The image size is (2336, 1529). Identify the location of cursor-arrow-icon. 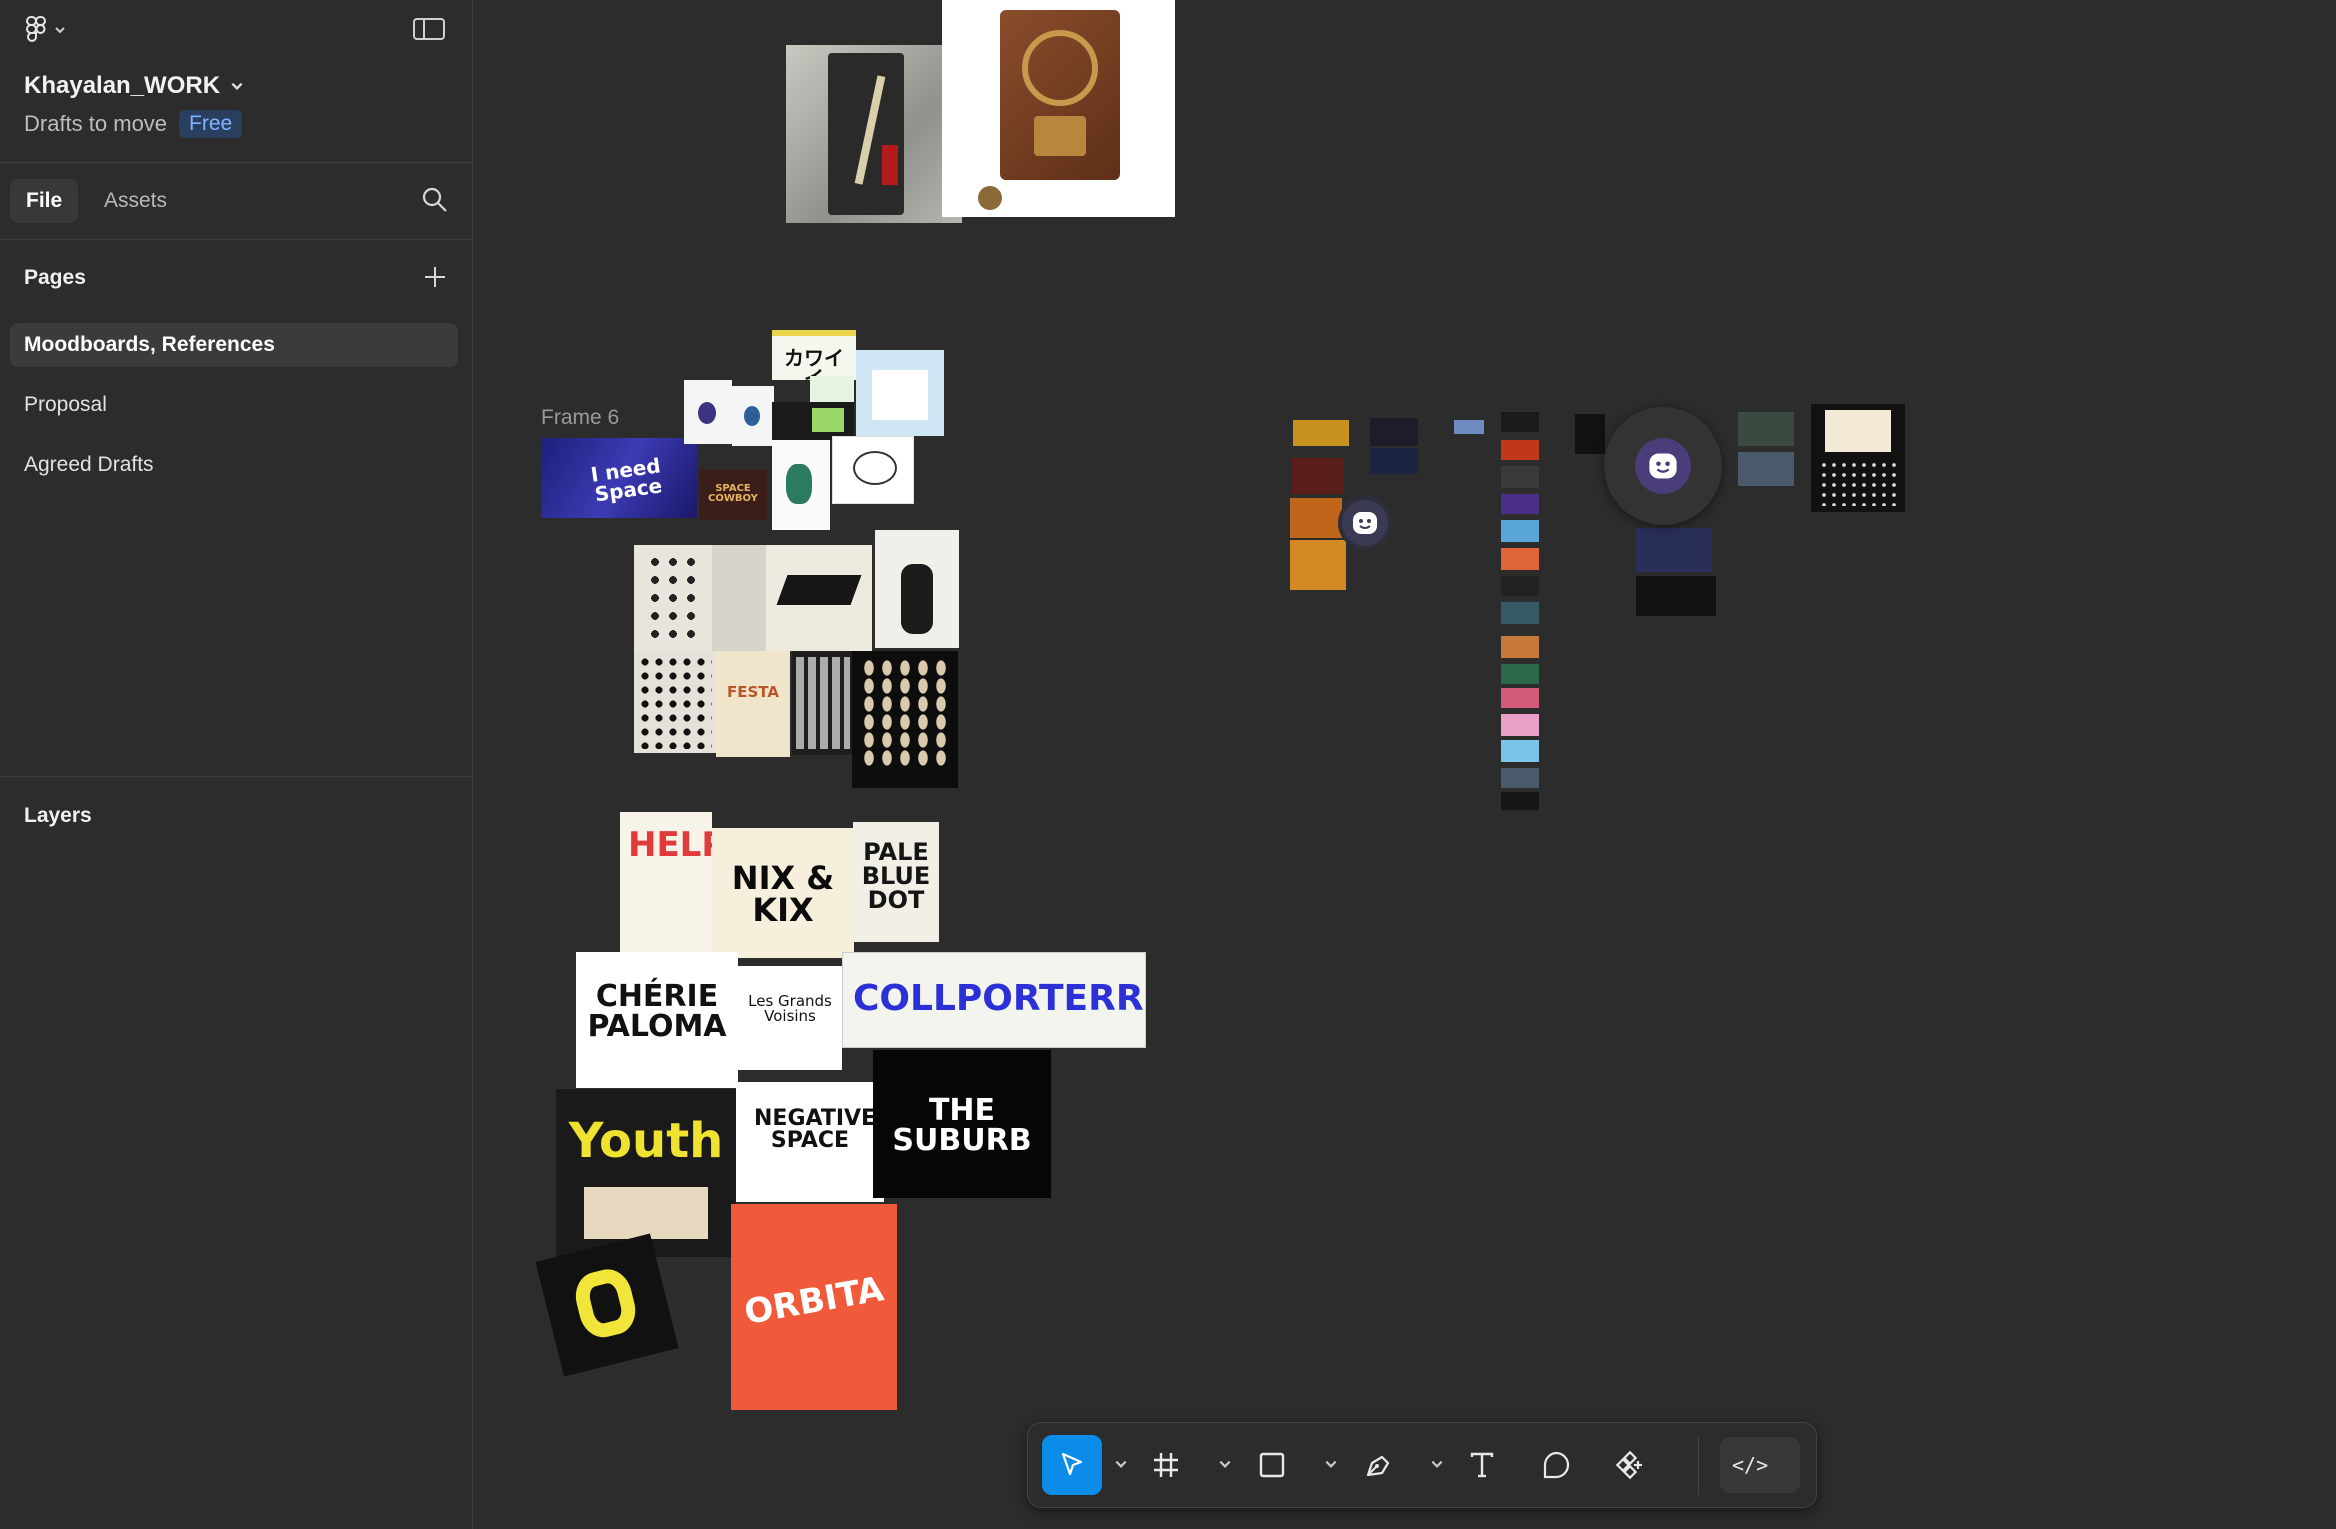
(1072, 1464).